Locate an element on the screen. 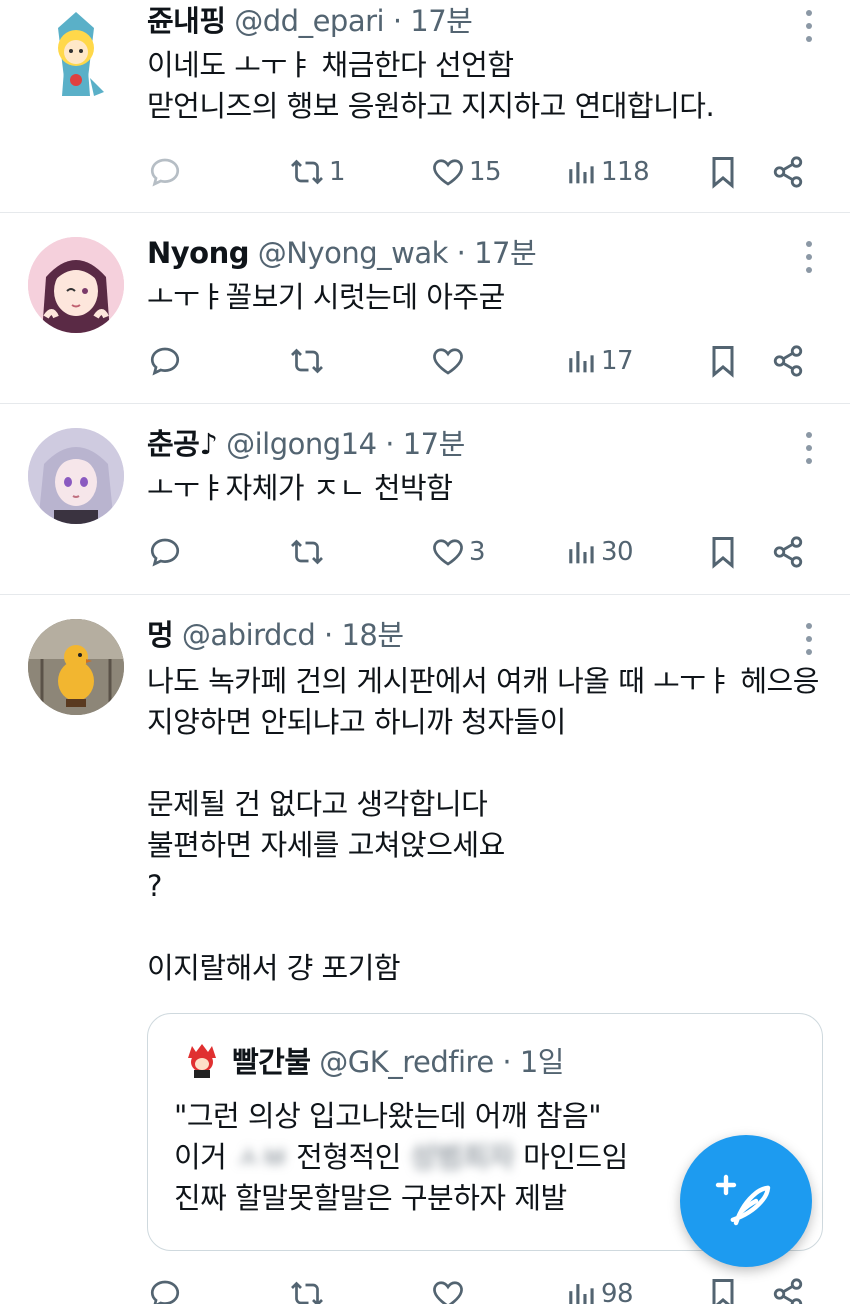  tweet-line: ㅗㅜㅑ꼴보기 시럿는데 아주굳 is located at coordinates (326, 297).